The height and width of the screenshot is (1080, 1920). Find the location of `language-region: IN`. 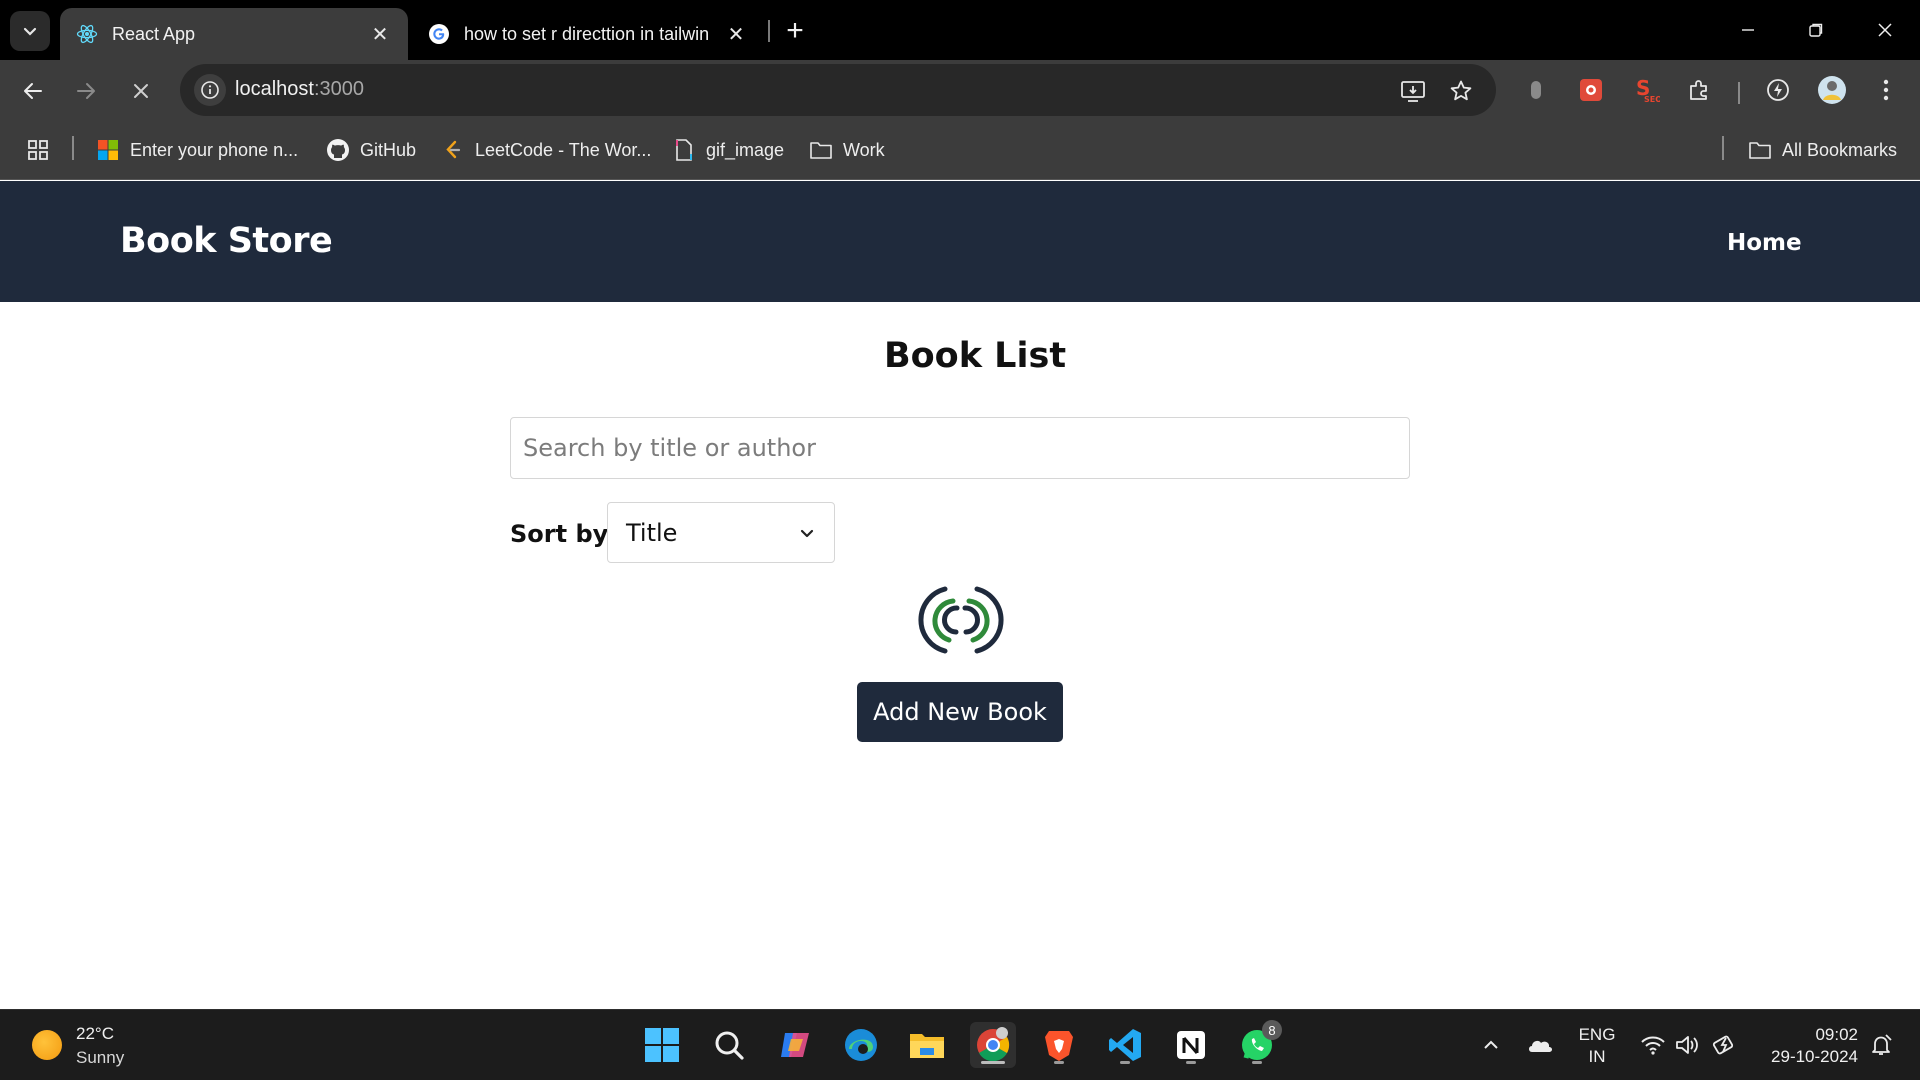

language-region: IN is located at coordinates (1597, 1056).